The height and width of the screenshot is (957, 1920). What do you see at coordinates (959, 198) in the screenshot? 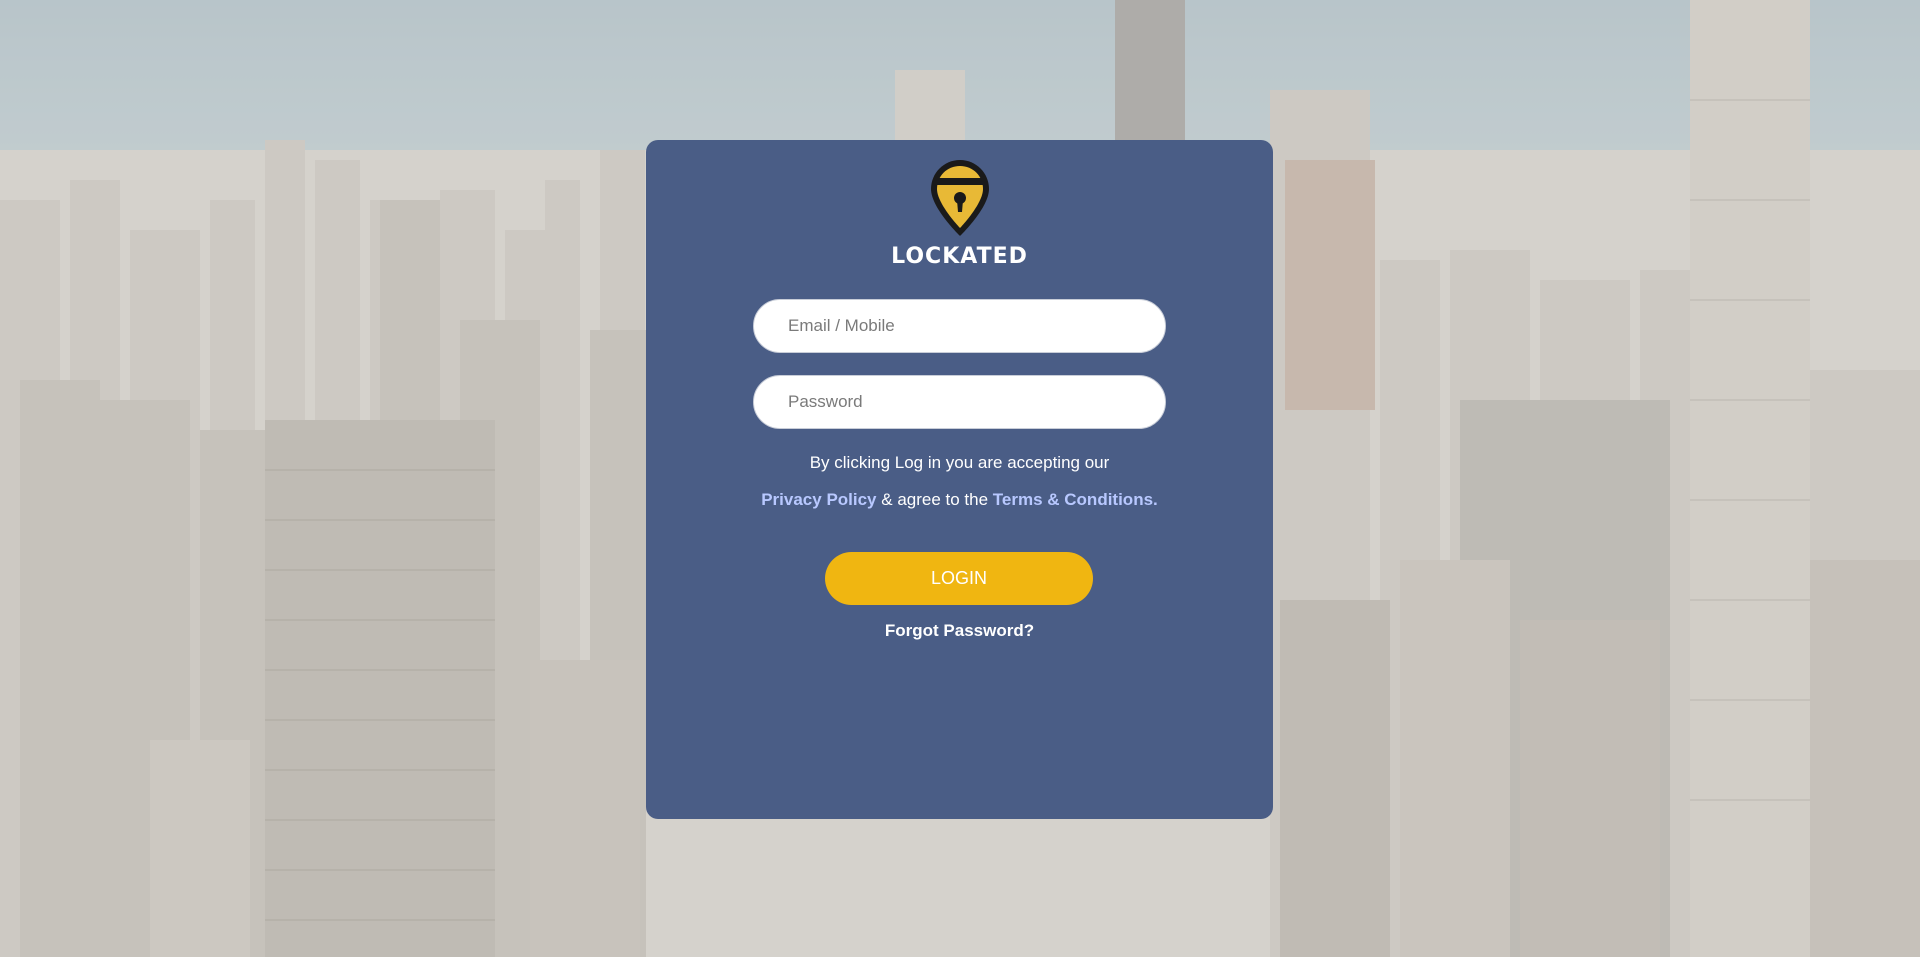
I see `keyhole-pin-icon` at bounding box center [959, 198].